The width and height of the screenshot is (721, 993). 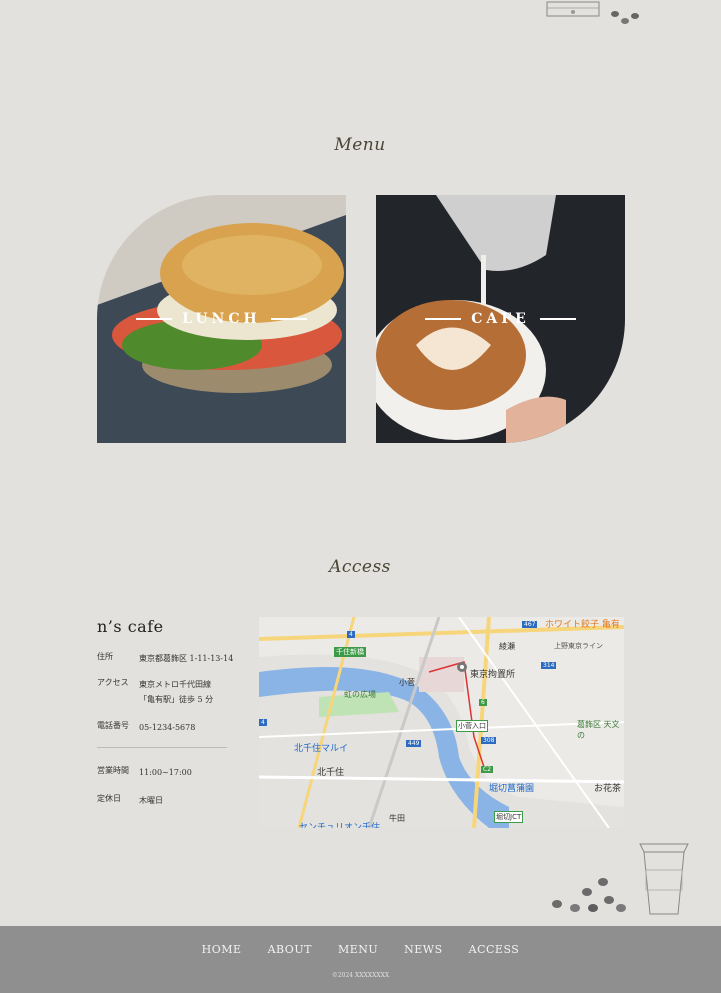 I want to click on map-label: 千住新橋, so click(x=350, y=652).